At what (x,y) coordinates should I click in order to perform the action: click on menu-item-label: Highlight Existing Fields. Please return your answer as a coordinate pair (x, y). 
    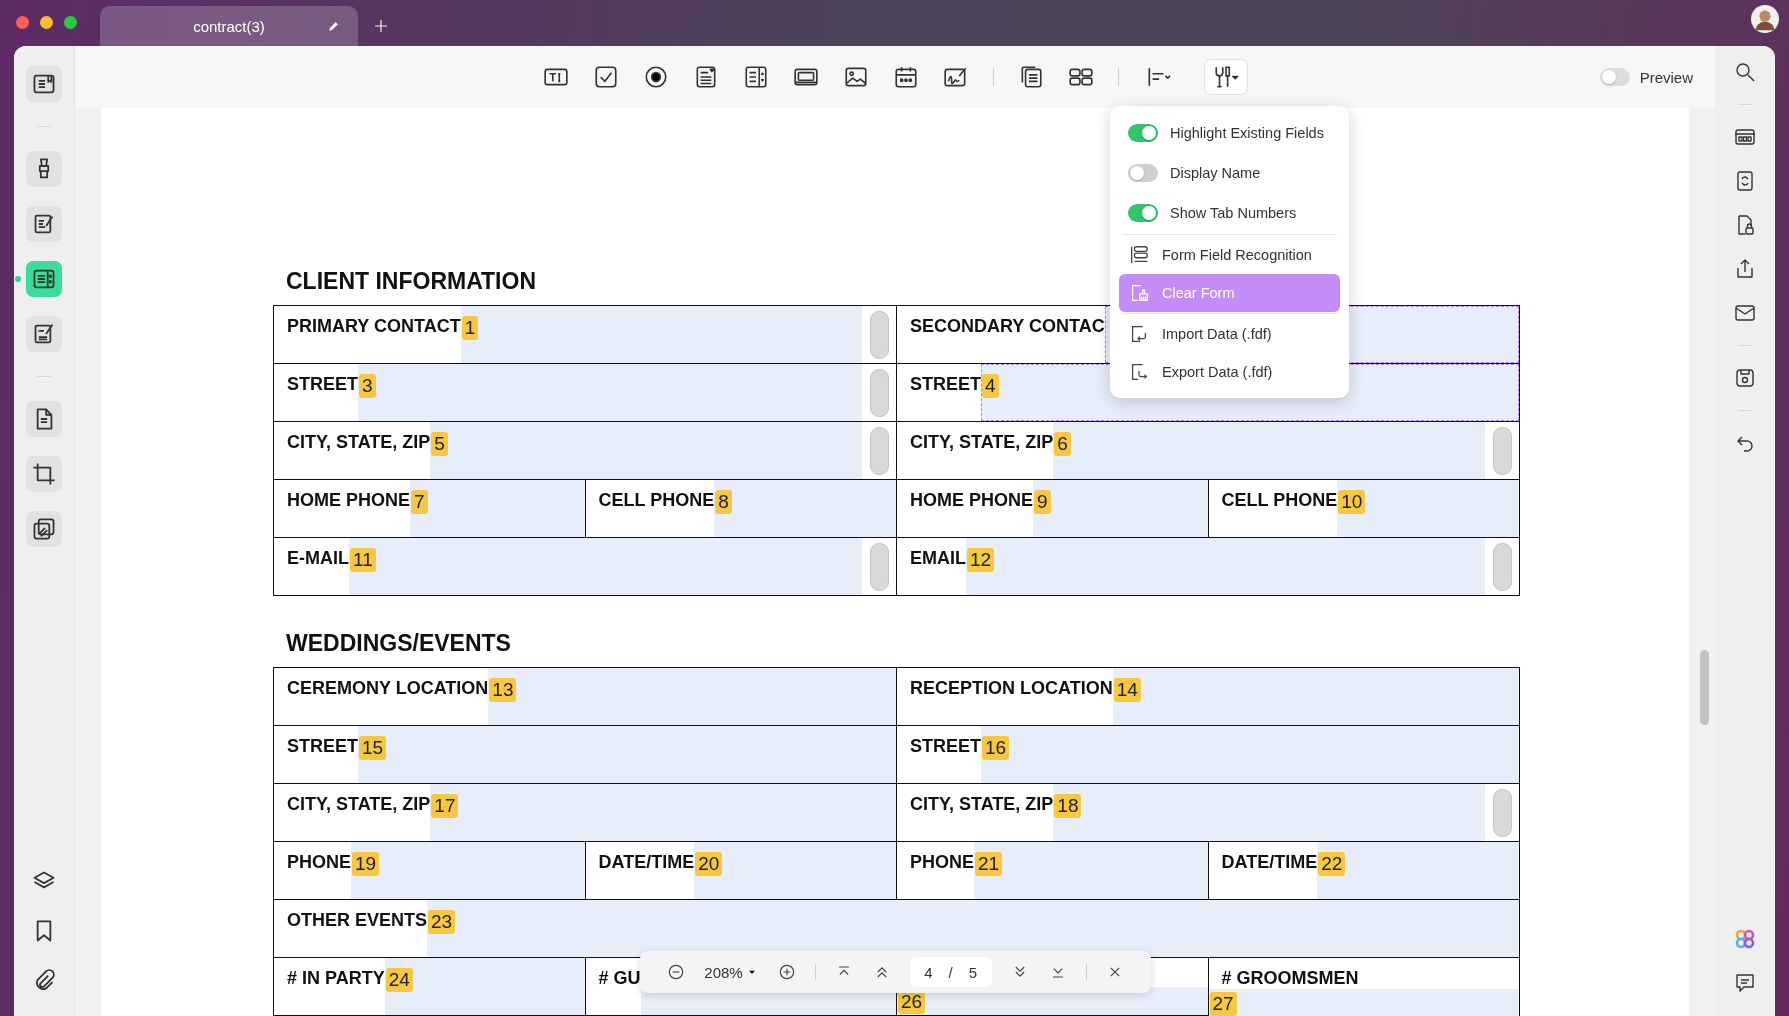
    Looking at the image, I should click on (1247, 133).